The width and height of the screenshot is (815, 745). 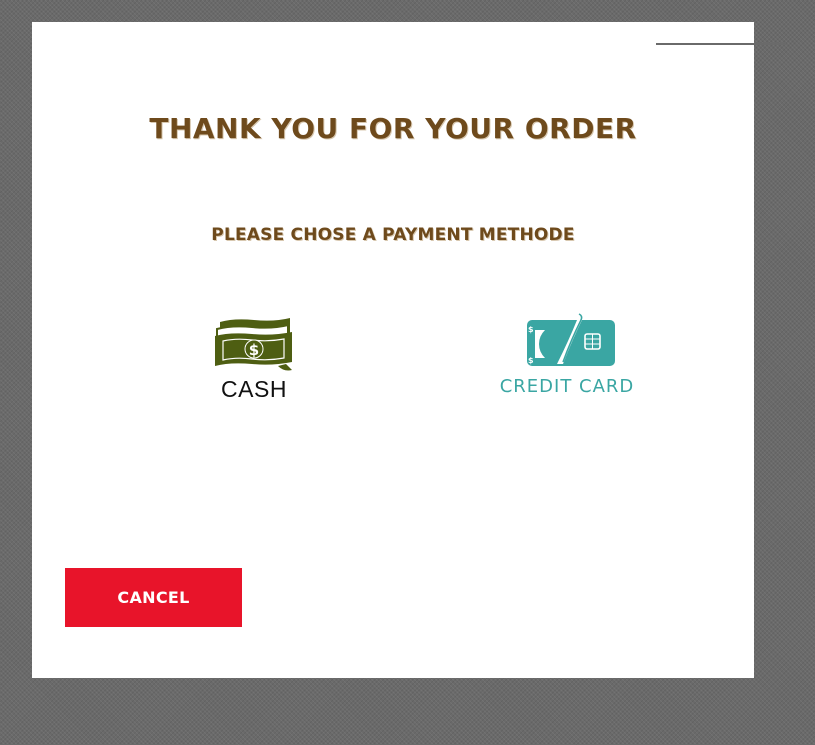 What do you see at coordinates (721, 44) in the screenshot?
I see `modal-edge` at bounding box center [721, 44].